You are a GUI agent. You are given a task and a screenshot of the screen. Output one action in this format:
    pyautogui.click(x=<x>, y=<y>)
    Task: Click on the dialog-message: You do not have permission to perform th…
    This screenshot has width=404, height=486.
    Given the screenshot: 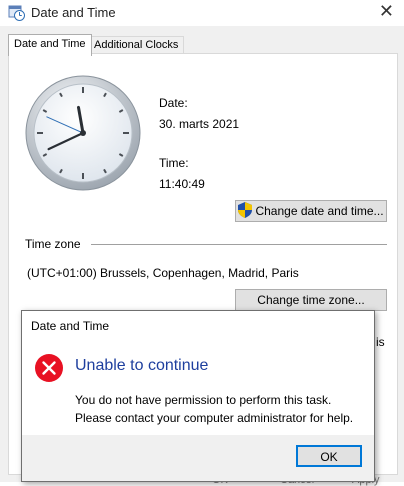 What is the action you would take?
    pyautogui.click(x=214, y=409)
    